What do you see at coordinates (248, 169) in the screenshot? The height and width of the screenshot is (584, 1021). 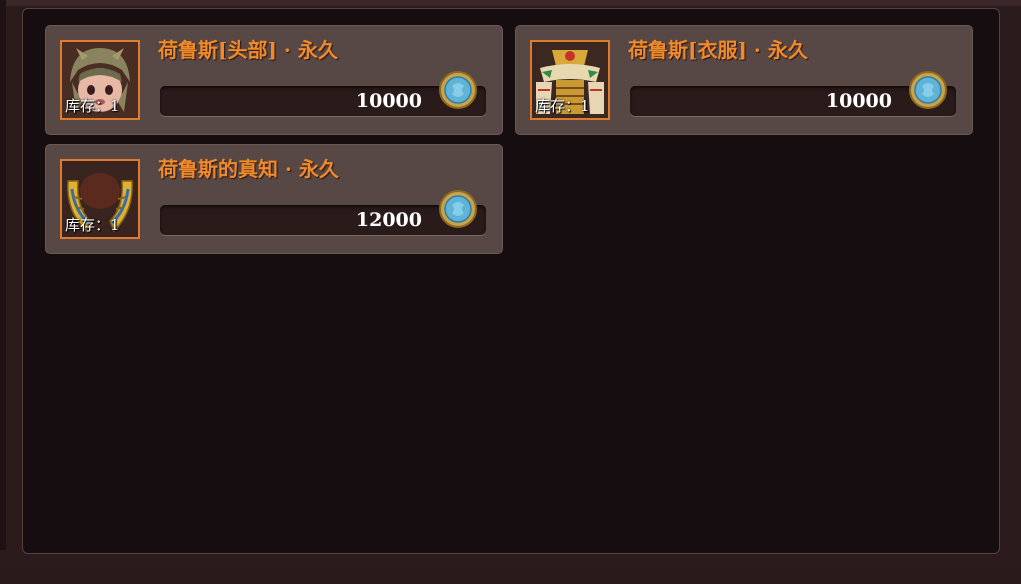 I see `item-name: 荷鲁斯的真知 · 永久` at bounding box center [248, 169].